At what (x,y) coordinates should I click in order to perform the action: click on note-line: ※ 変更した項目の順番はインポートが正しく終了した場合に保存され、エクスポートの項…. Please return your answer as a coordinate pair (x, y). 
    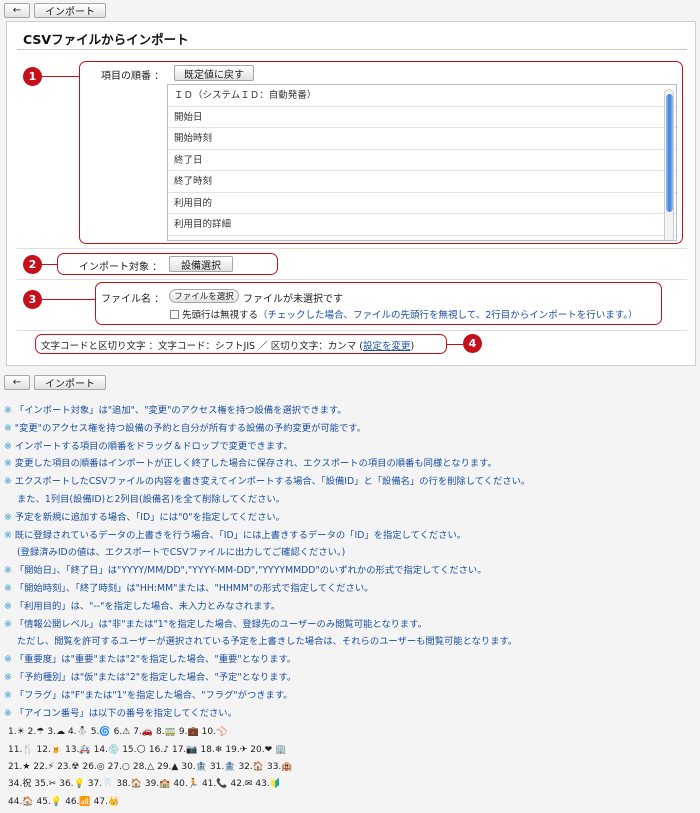
    Looking at the image, I should click on (349, 464).